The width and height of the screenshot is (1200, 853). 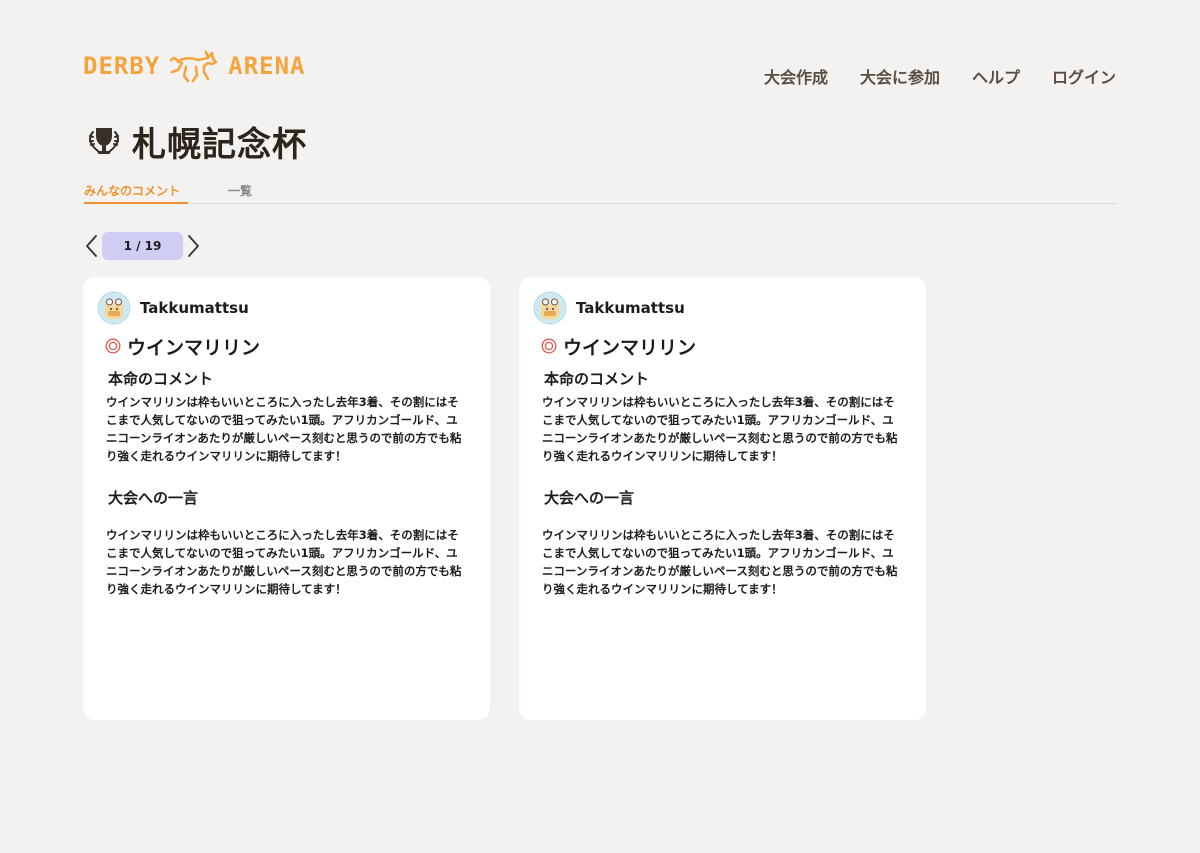 I want to click on nav-join-tournament: 大会に参加, so click(x=900, y=76).